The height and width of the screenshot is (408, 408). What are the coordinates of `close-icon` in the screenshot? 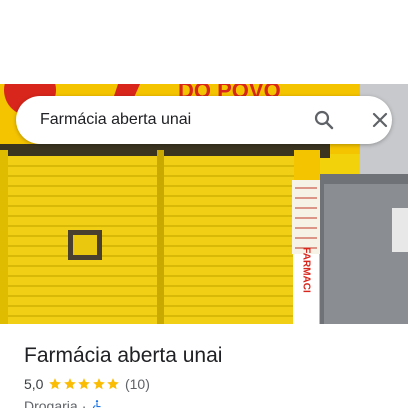 It's located at (380, 120).